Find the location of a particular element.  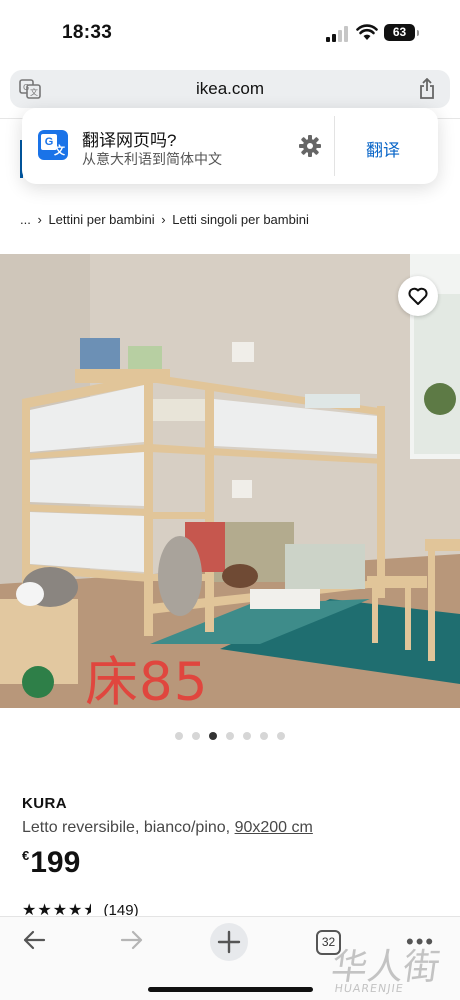

translate-popup-title: 翻译网页吗? is located at coordinates (129, 140).